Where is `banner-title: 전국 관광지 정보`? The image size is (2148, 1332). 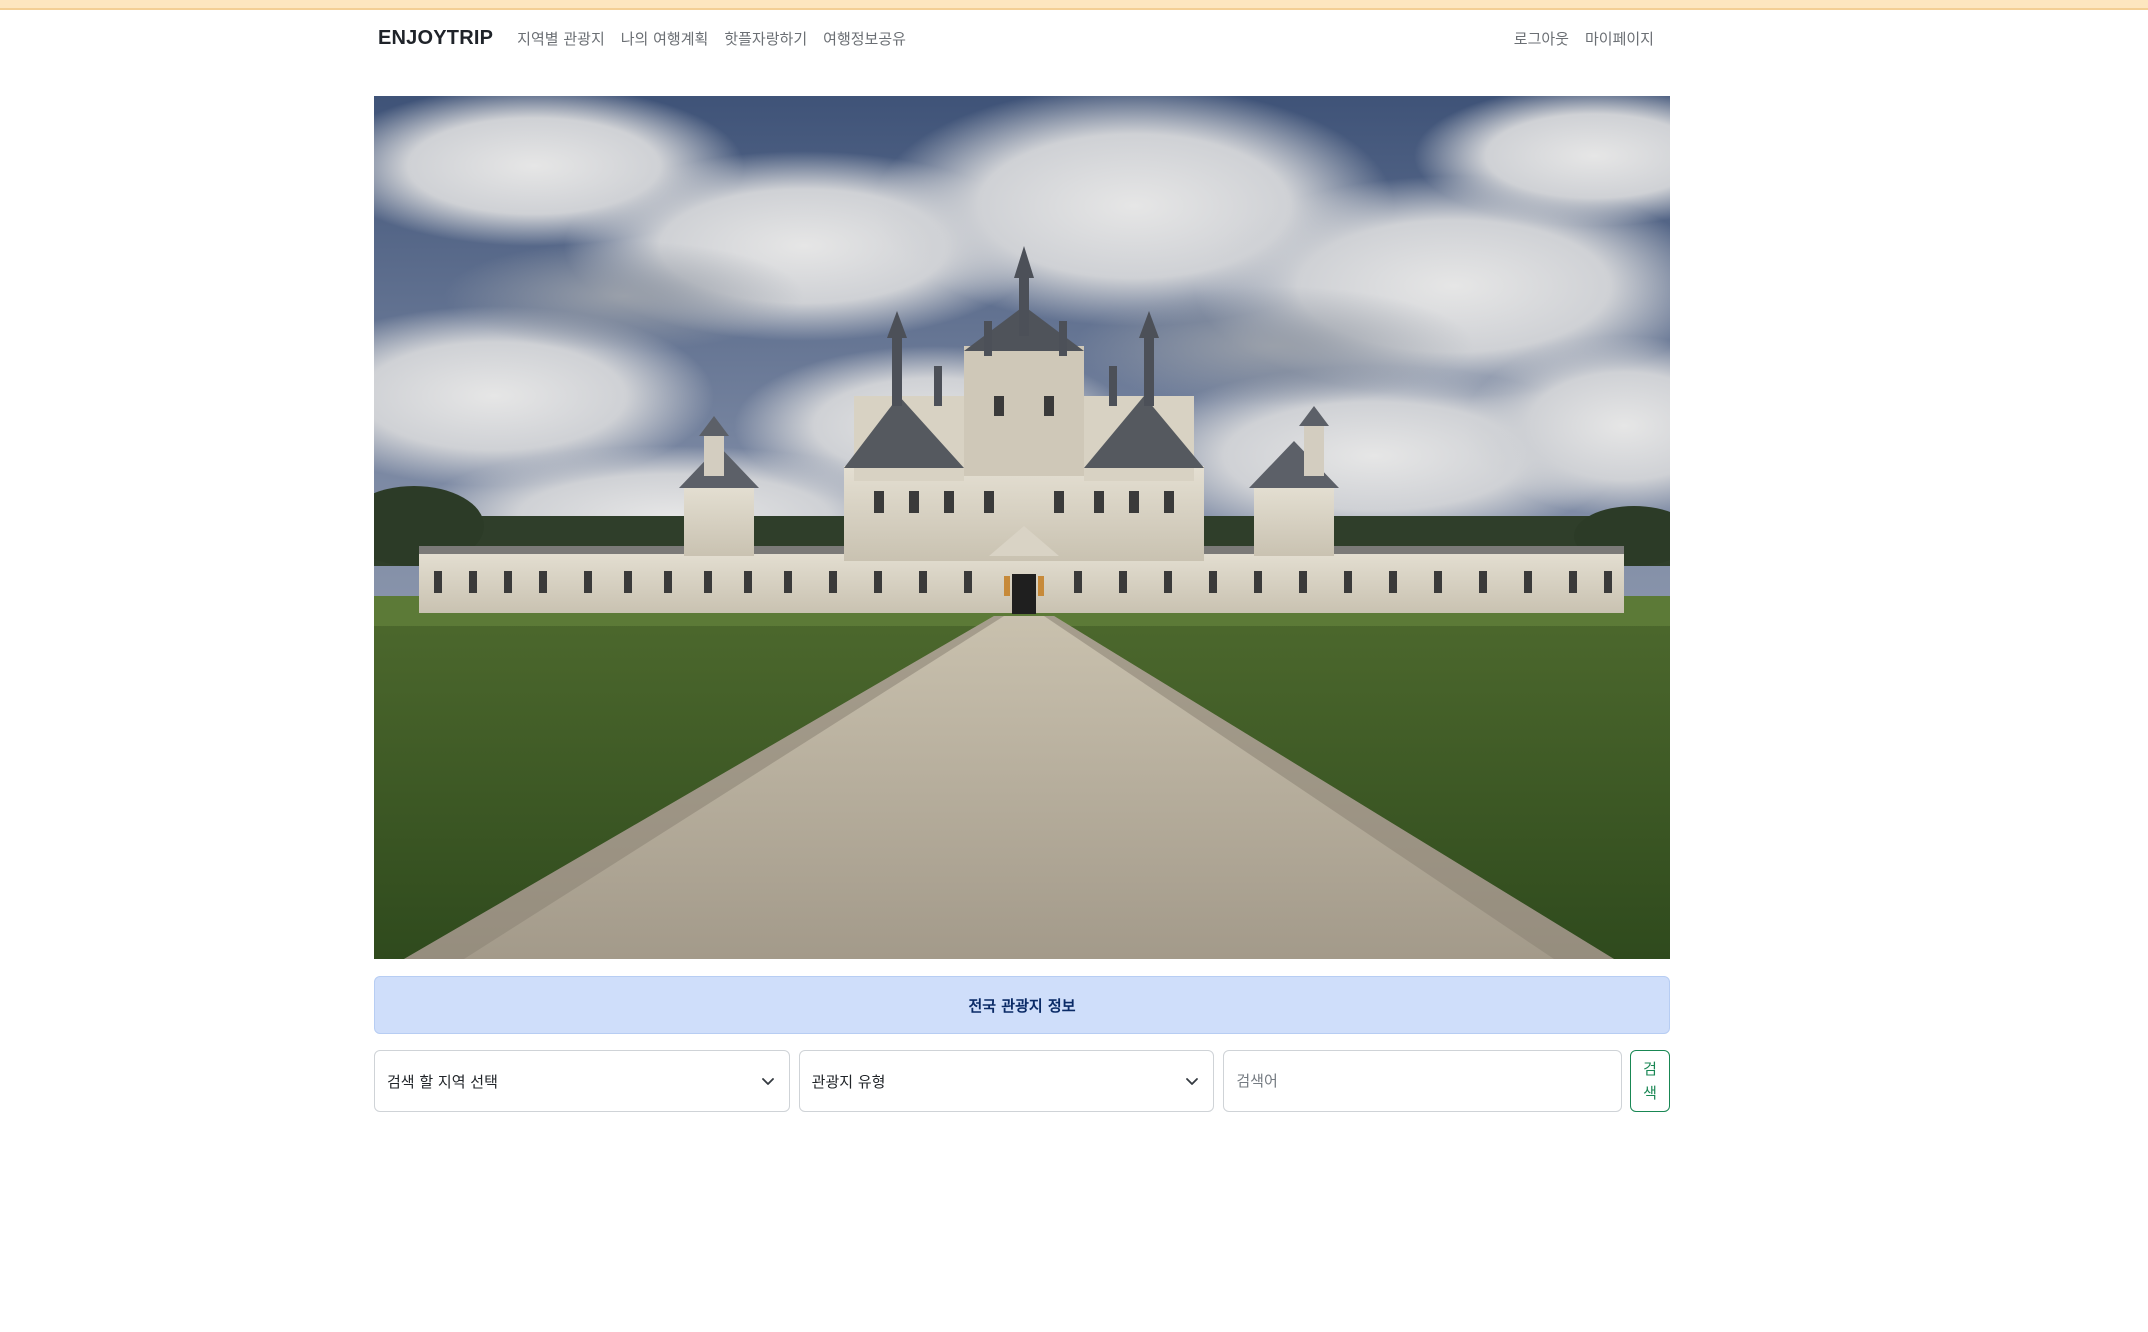 banner-title: 전국 관광지 정보 is located at coordinates (1022, 1005).